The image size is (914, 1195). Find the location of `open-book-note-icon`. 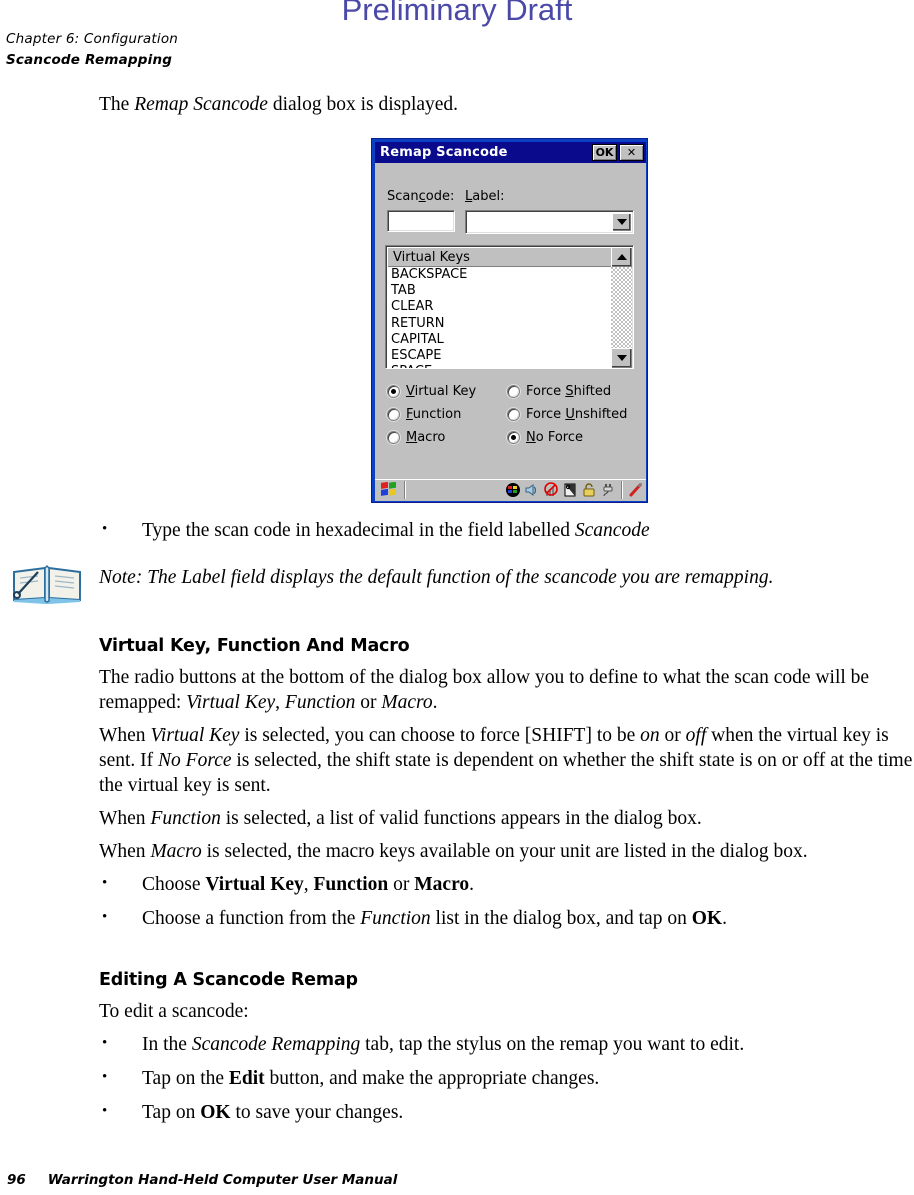

open-book-note-icon is located at coordinates (47, 584).